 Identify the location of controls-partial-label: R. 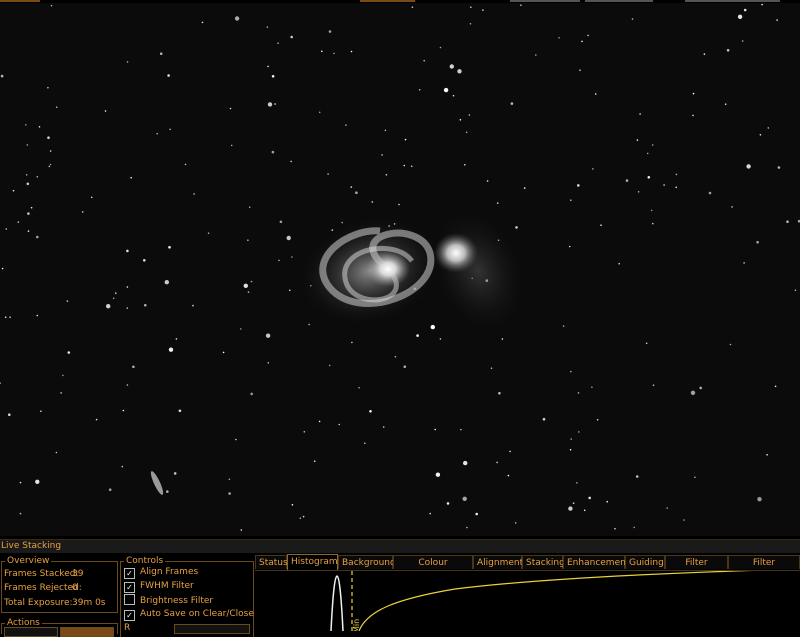
(127, 628).